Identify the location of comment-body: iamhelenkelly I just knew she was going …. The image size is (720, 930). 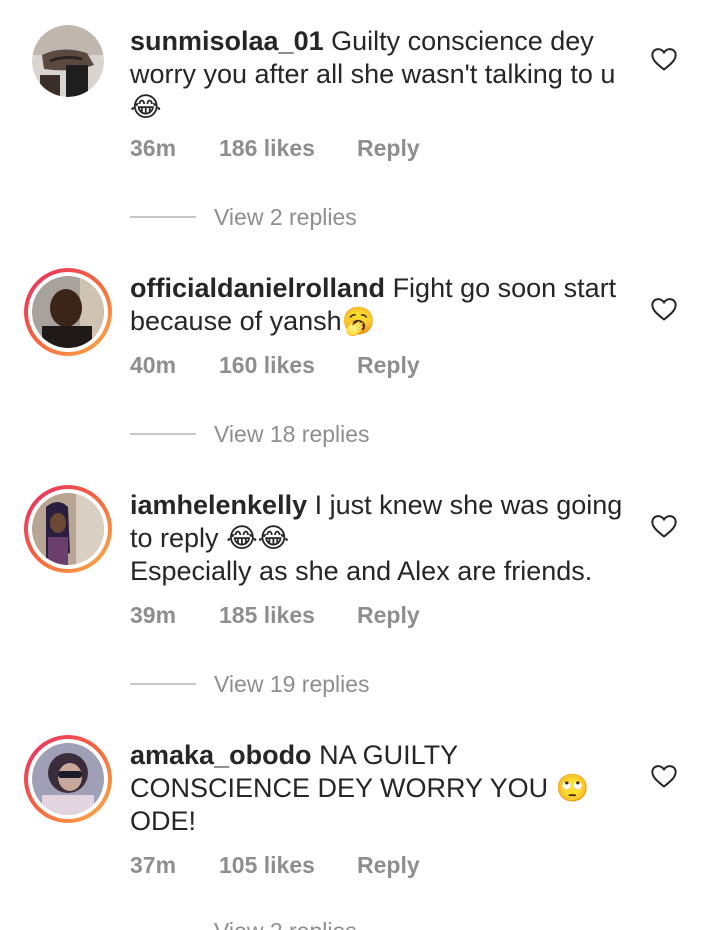
(387, 538).